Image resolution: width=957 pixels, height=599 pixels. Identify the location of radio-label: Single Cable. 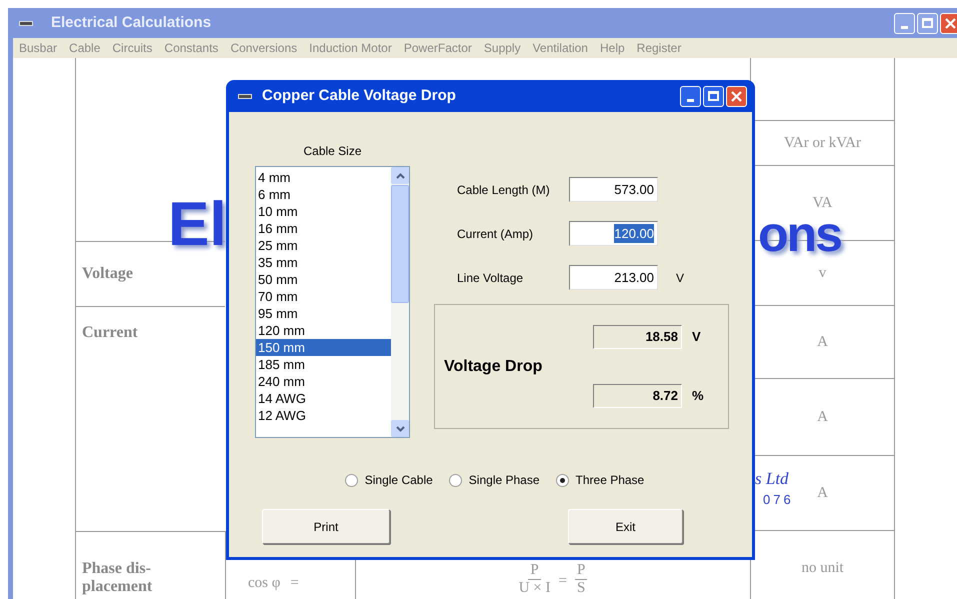
(398, 480).